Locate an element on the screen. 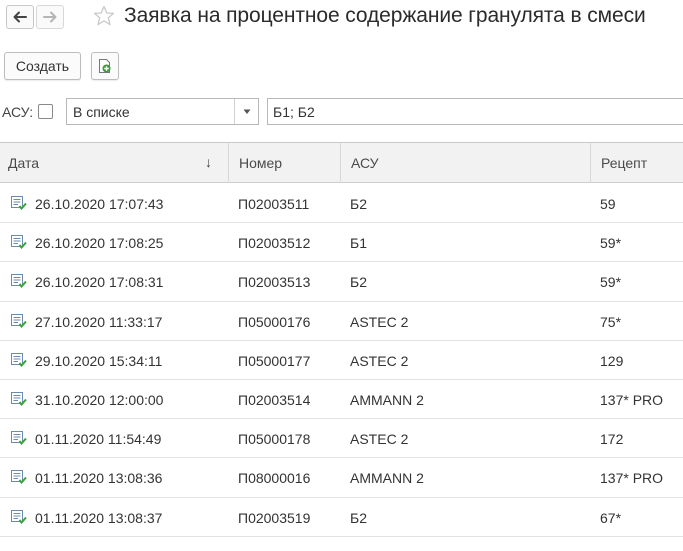  arrow-left-icon is located at coordinates (20, 17).